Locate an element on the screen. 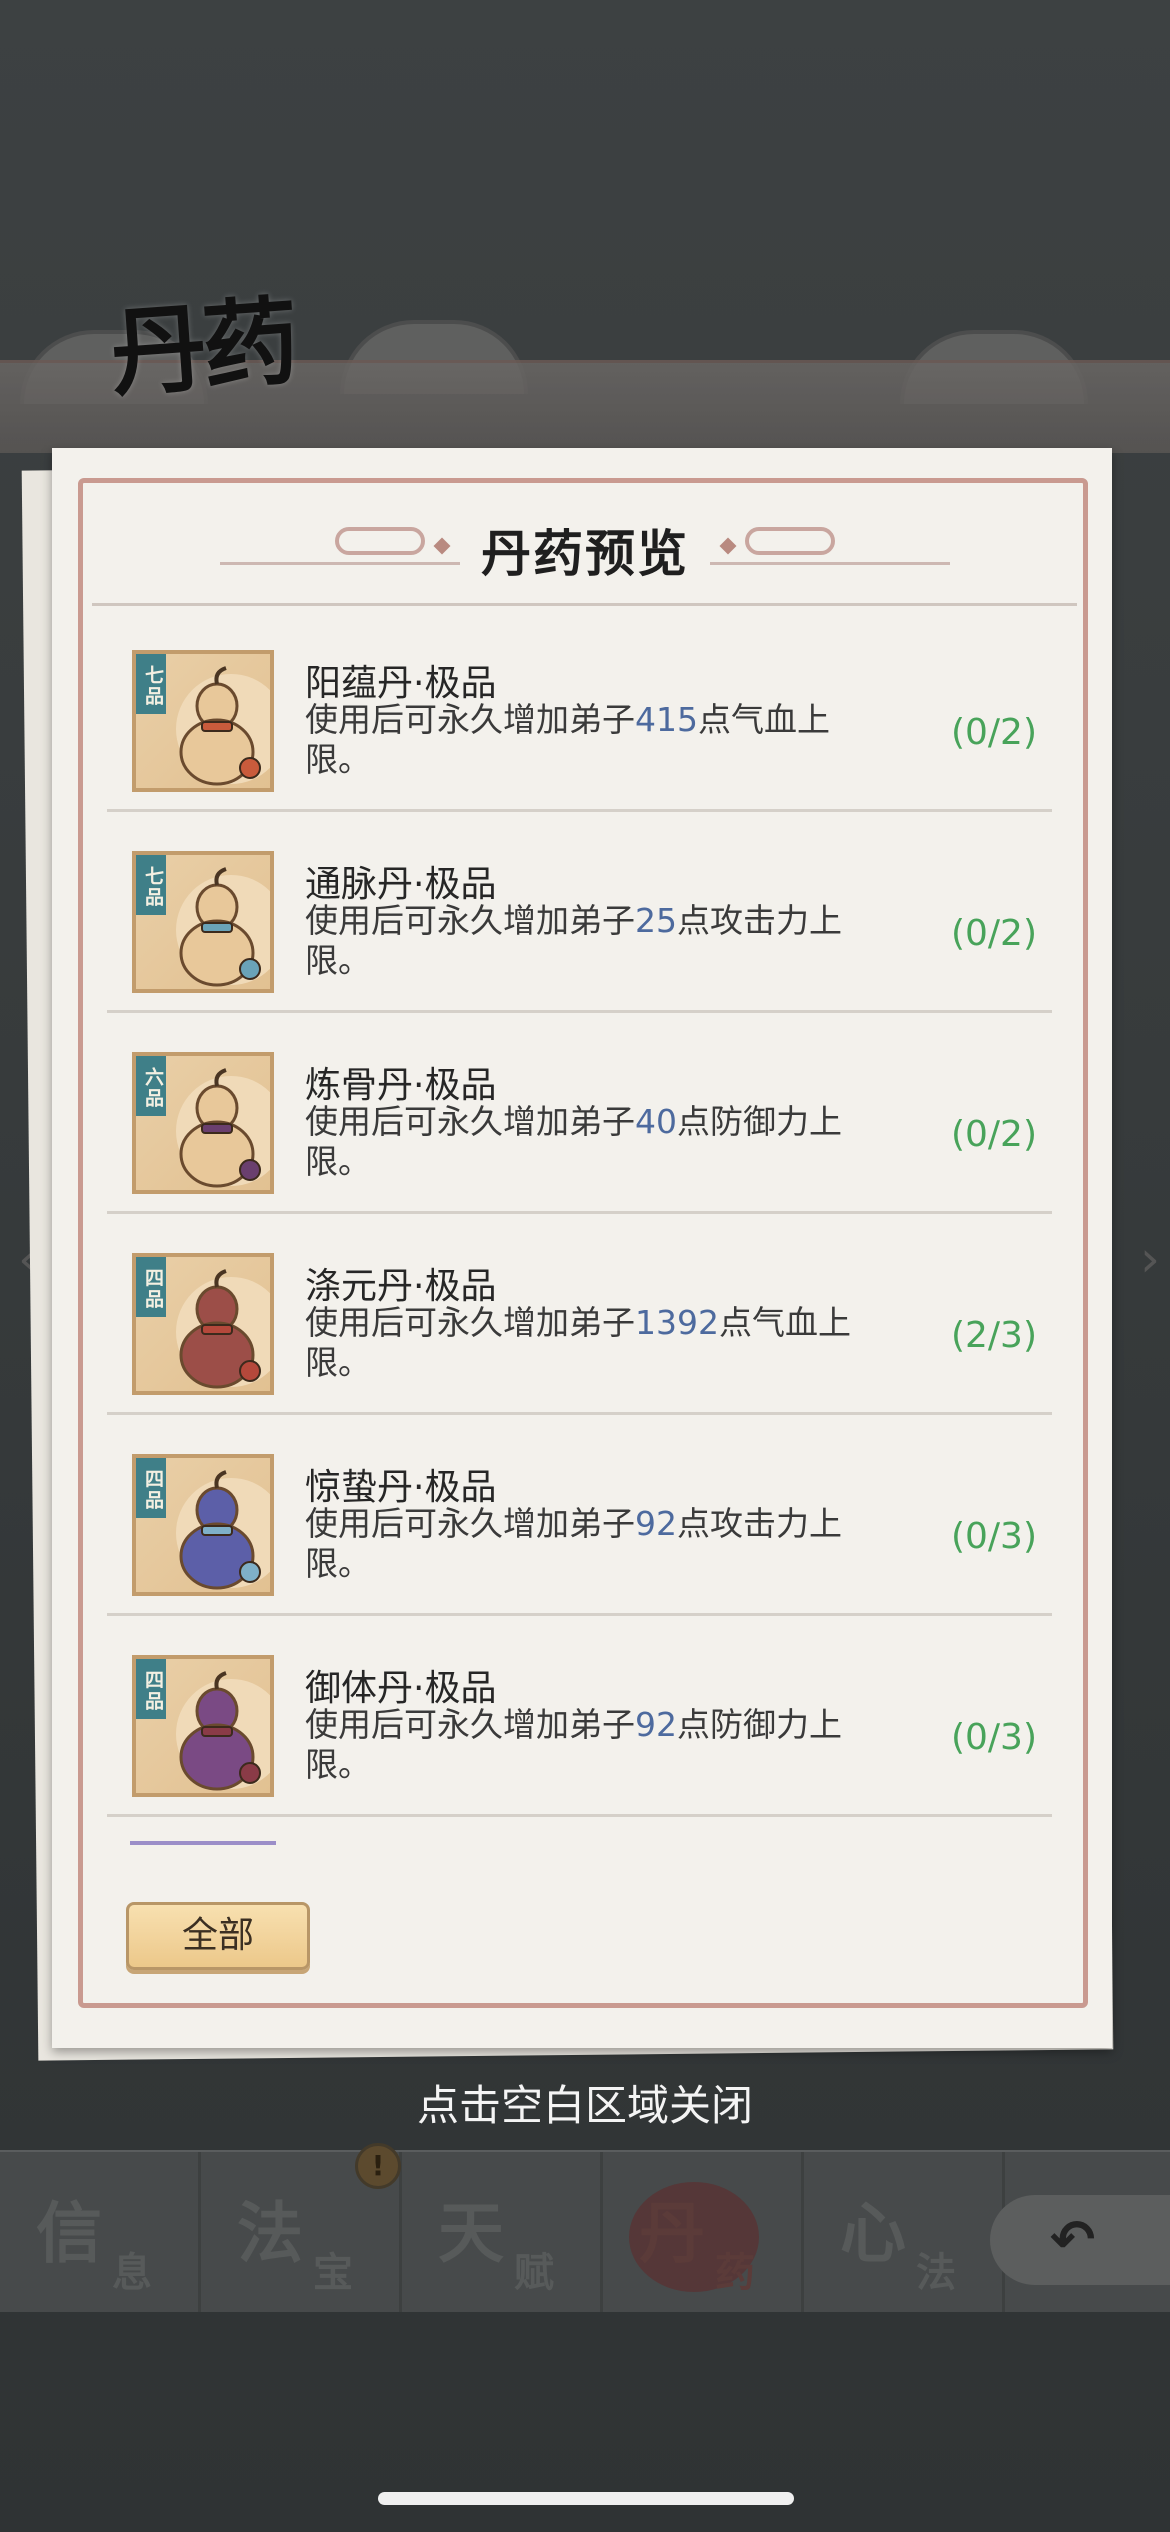  back-arrow-icon: ↶ is located at coordinates (1080, 2240).